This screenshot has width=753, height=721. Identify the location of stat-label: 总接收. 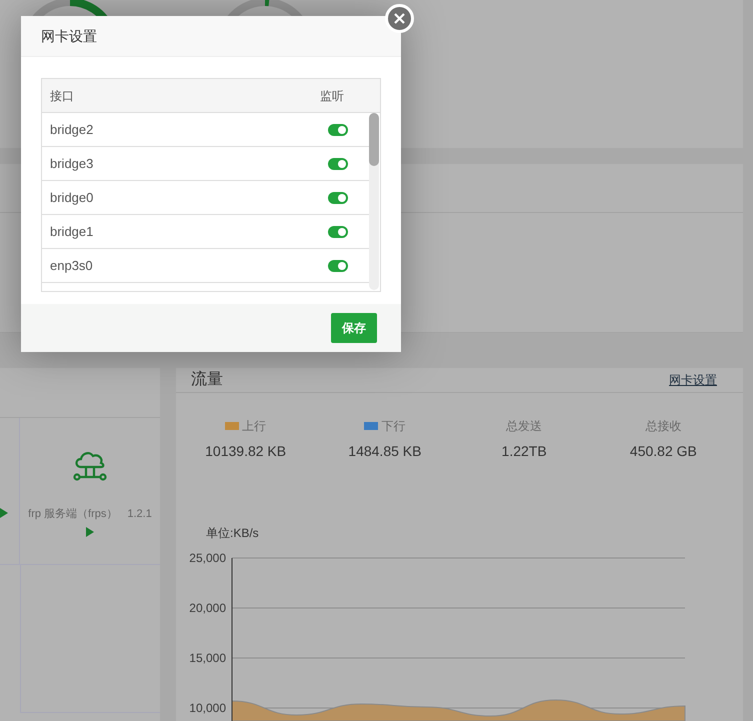
(663, 426).